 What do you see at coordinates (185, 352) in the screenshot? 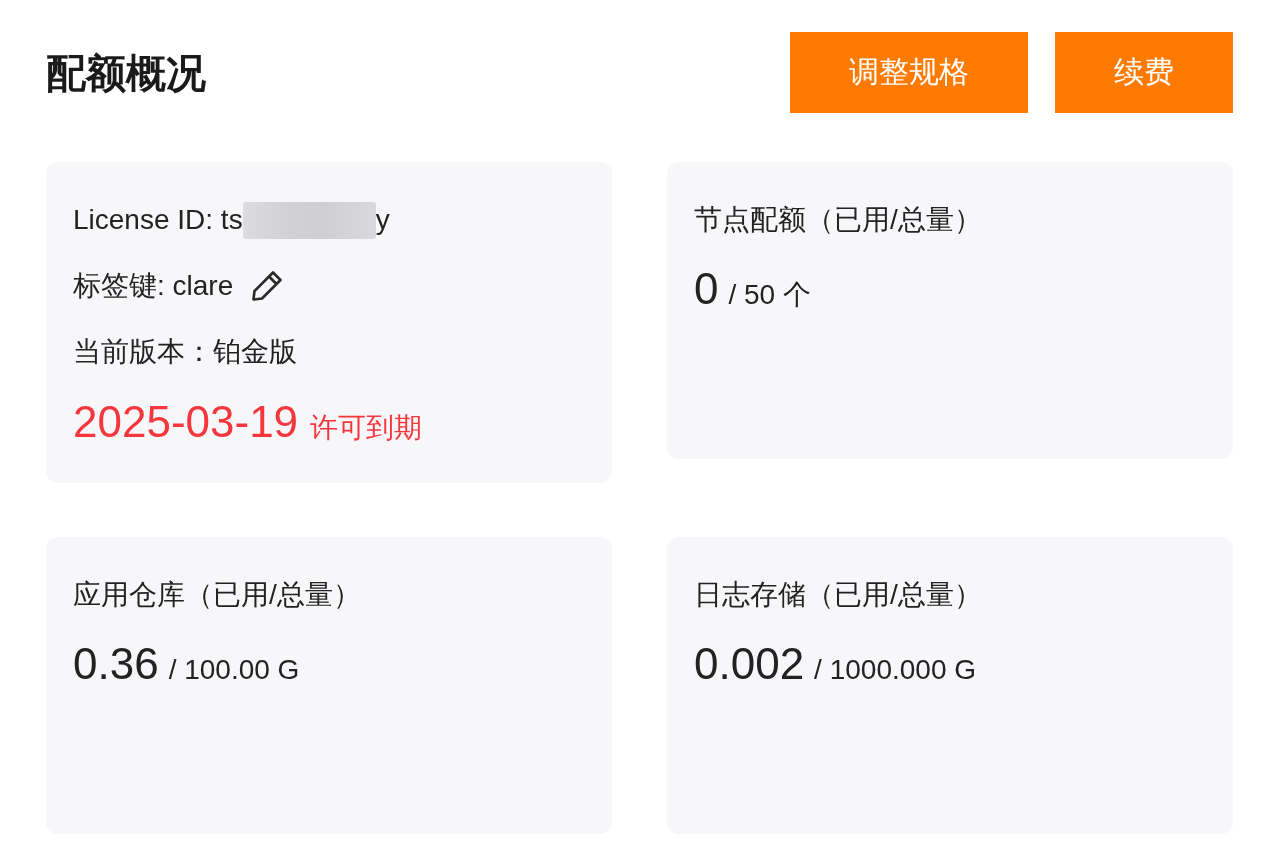
I see `edition-text: 当前版本：铂金版` at bounding box center [185, 352].